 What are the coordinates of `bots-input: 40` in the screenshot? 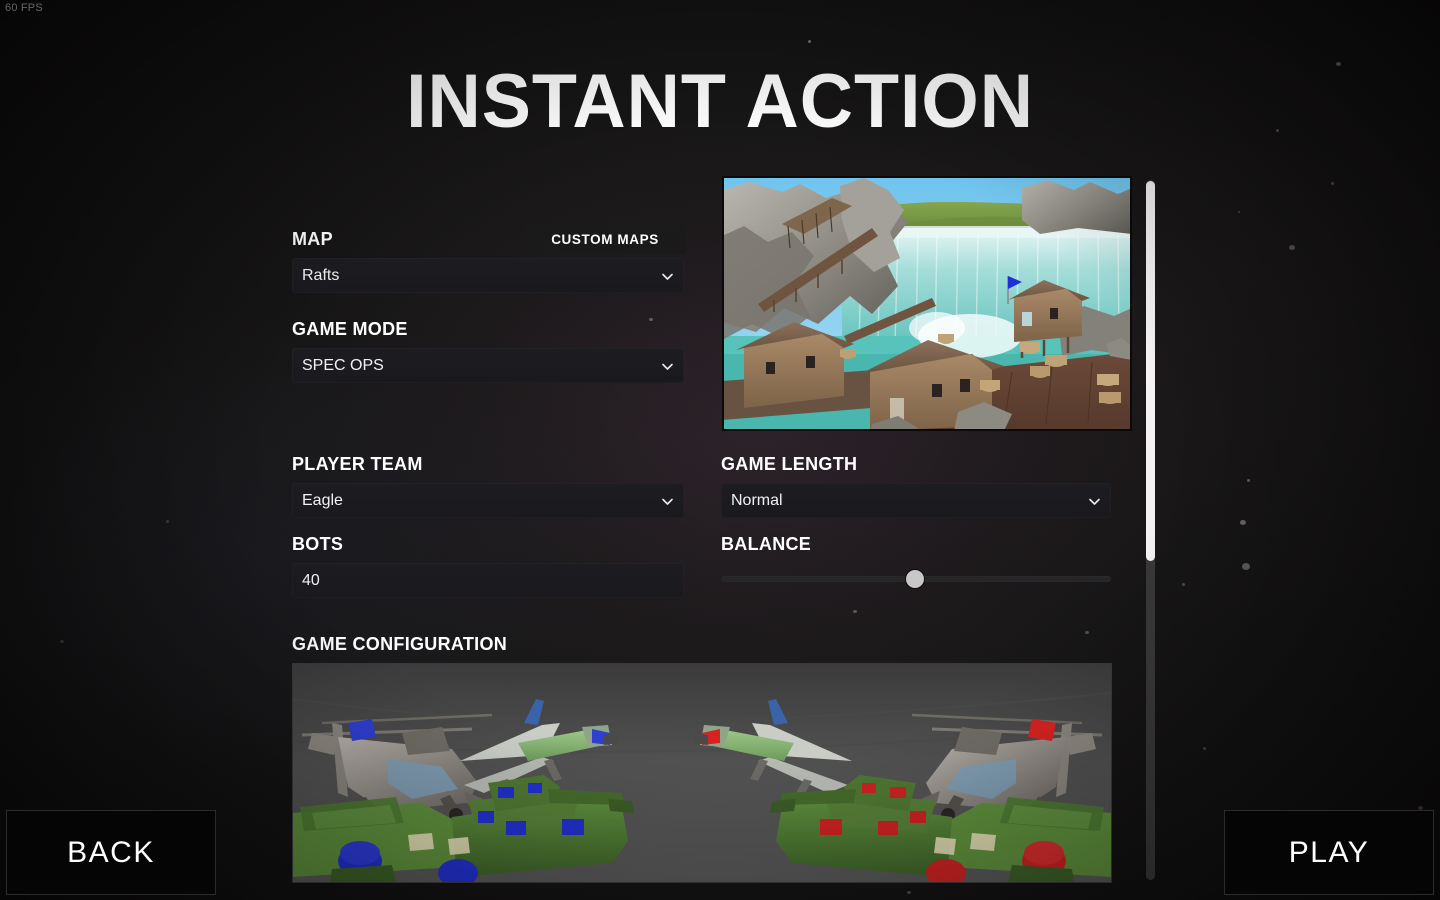 It's located at (488, 580).